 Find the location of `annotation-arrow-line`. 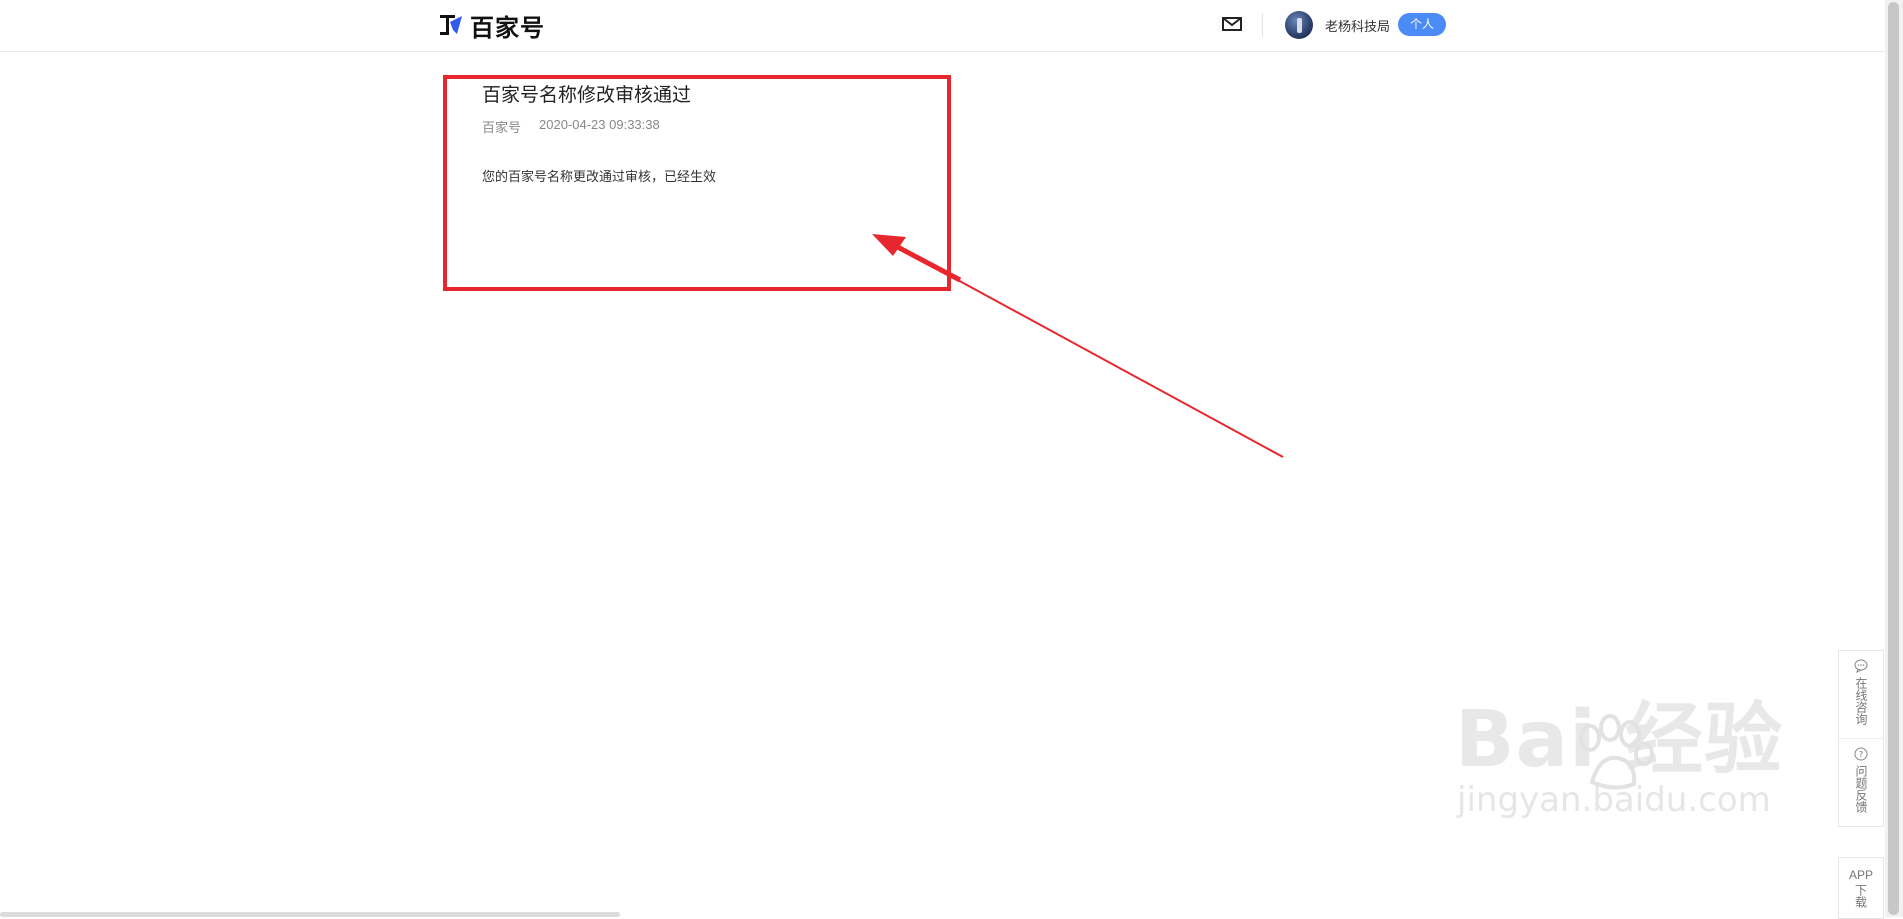

annotation-arrow-line is located at coordinates (1085, 349).